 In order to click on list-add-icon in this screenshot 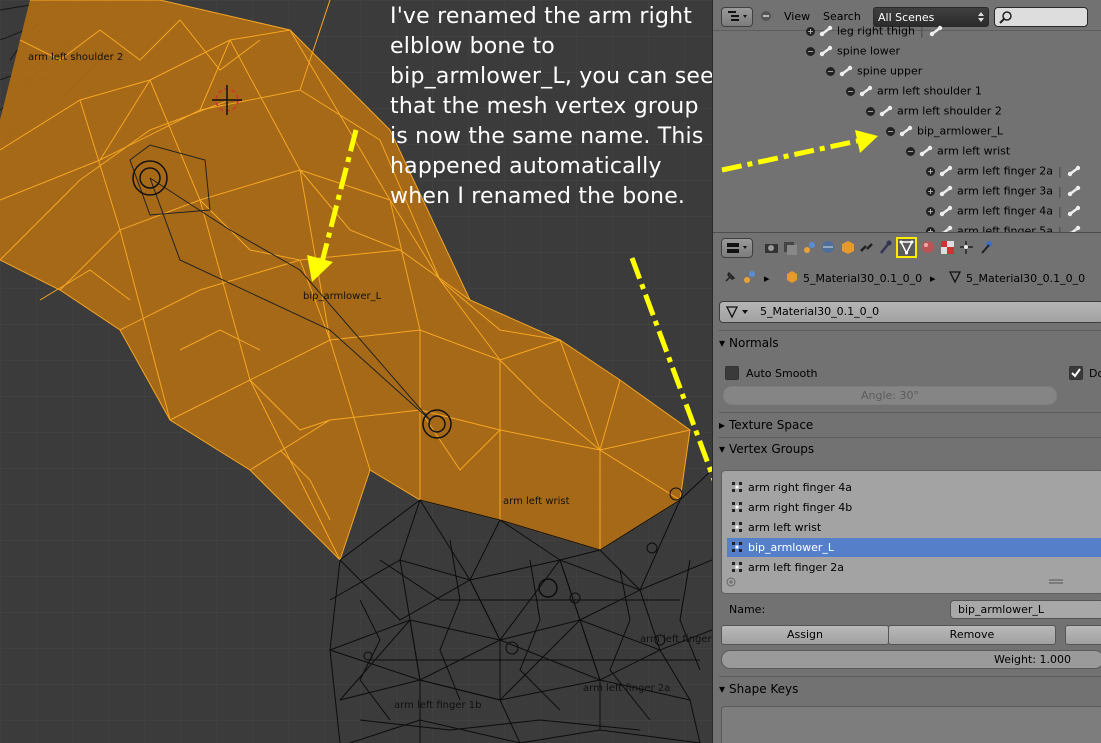, I will do `click(731, 582)`.